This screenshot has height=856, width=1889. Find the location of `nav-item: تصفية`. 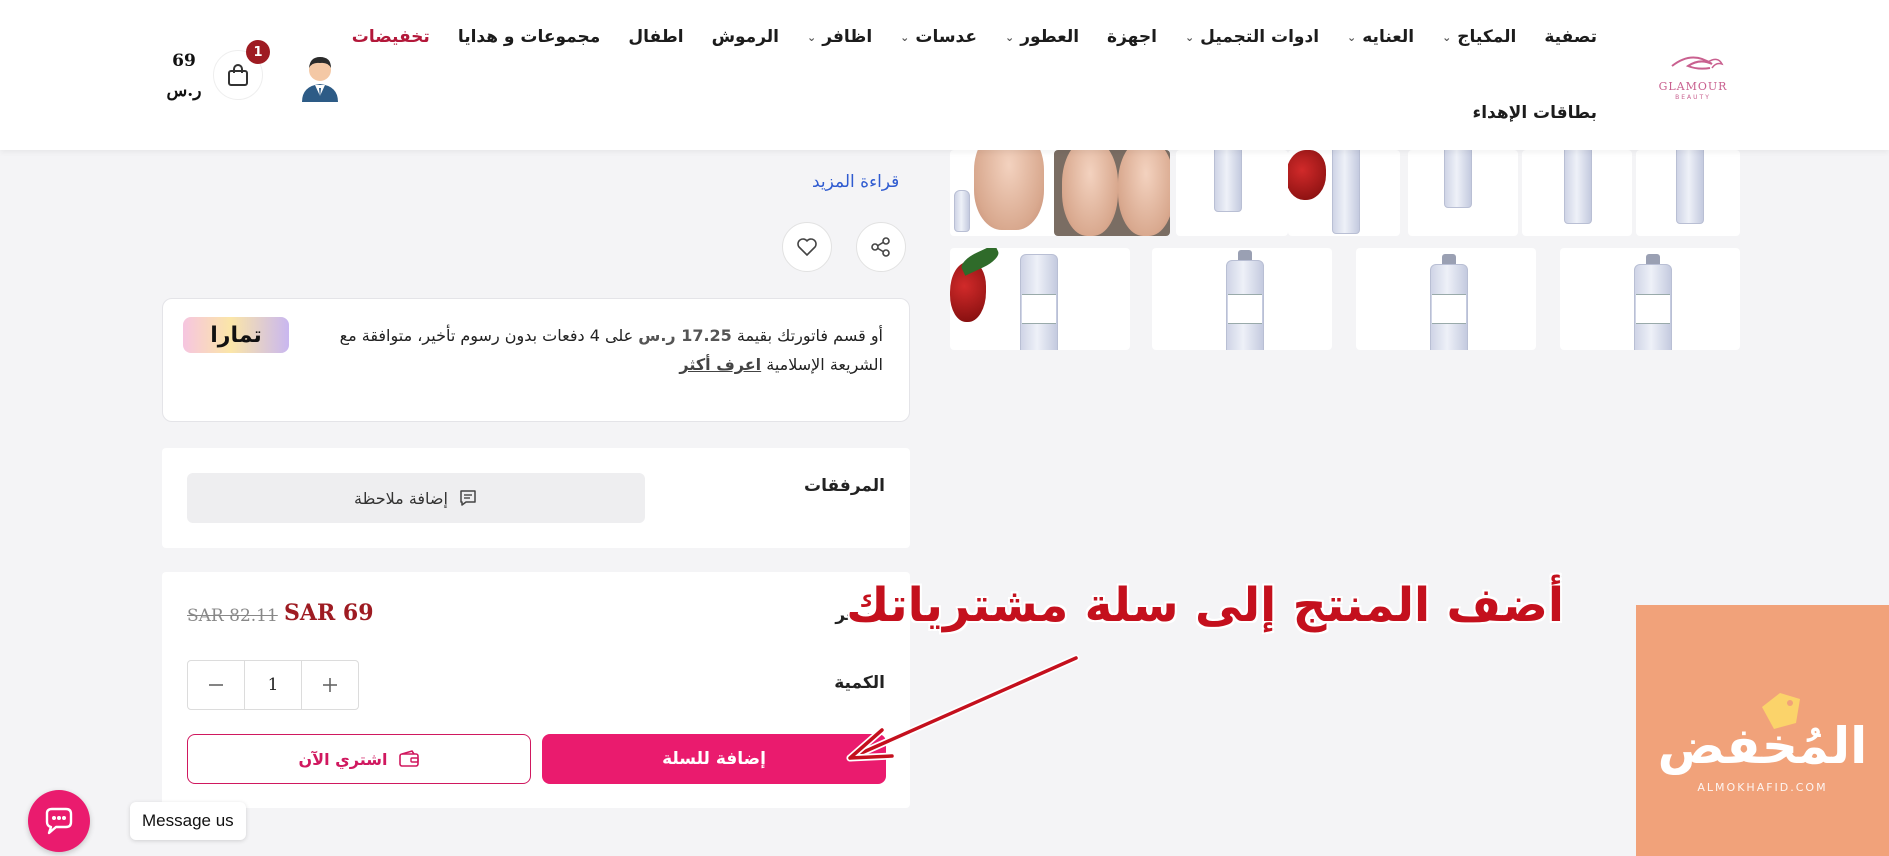

nav-item: تصفية is located at coordinates (1570, 37).